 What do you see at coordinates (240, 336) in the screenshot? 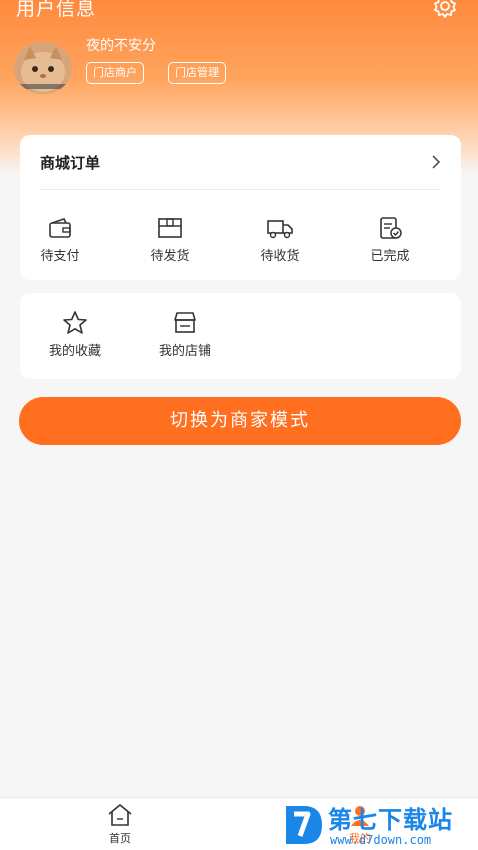
I see `tools-card: 我的收藏 我的店铺` at bounding box center [240, 336].